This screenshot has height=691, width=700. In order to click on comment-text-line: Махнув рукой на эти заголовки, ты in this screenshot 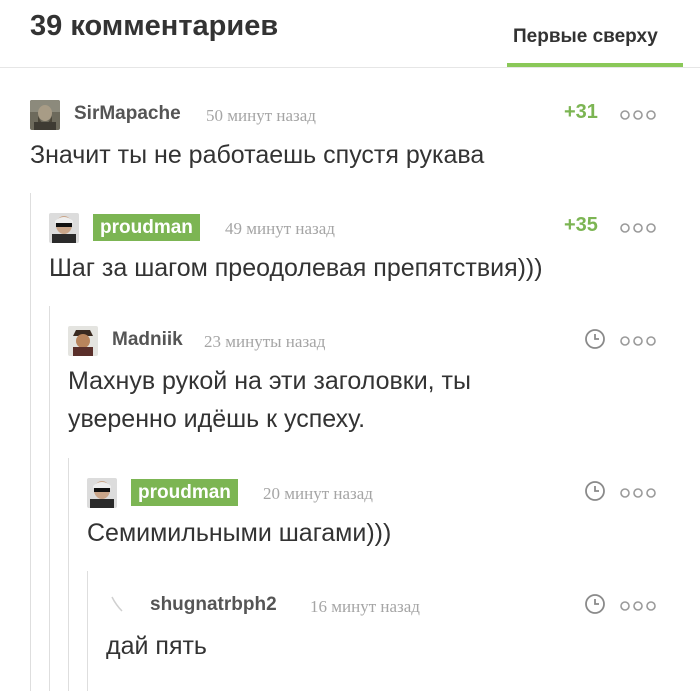, I will do `click(269, 381)`.